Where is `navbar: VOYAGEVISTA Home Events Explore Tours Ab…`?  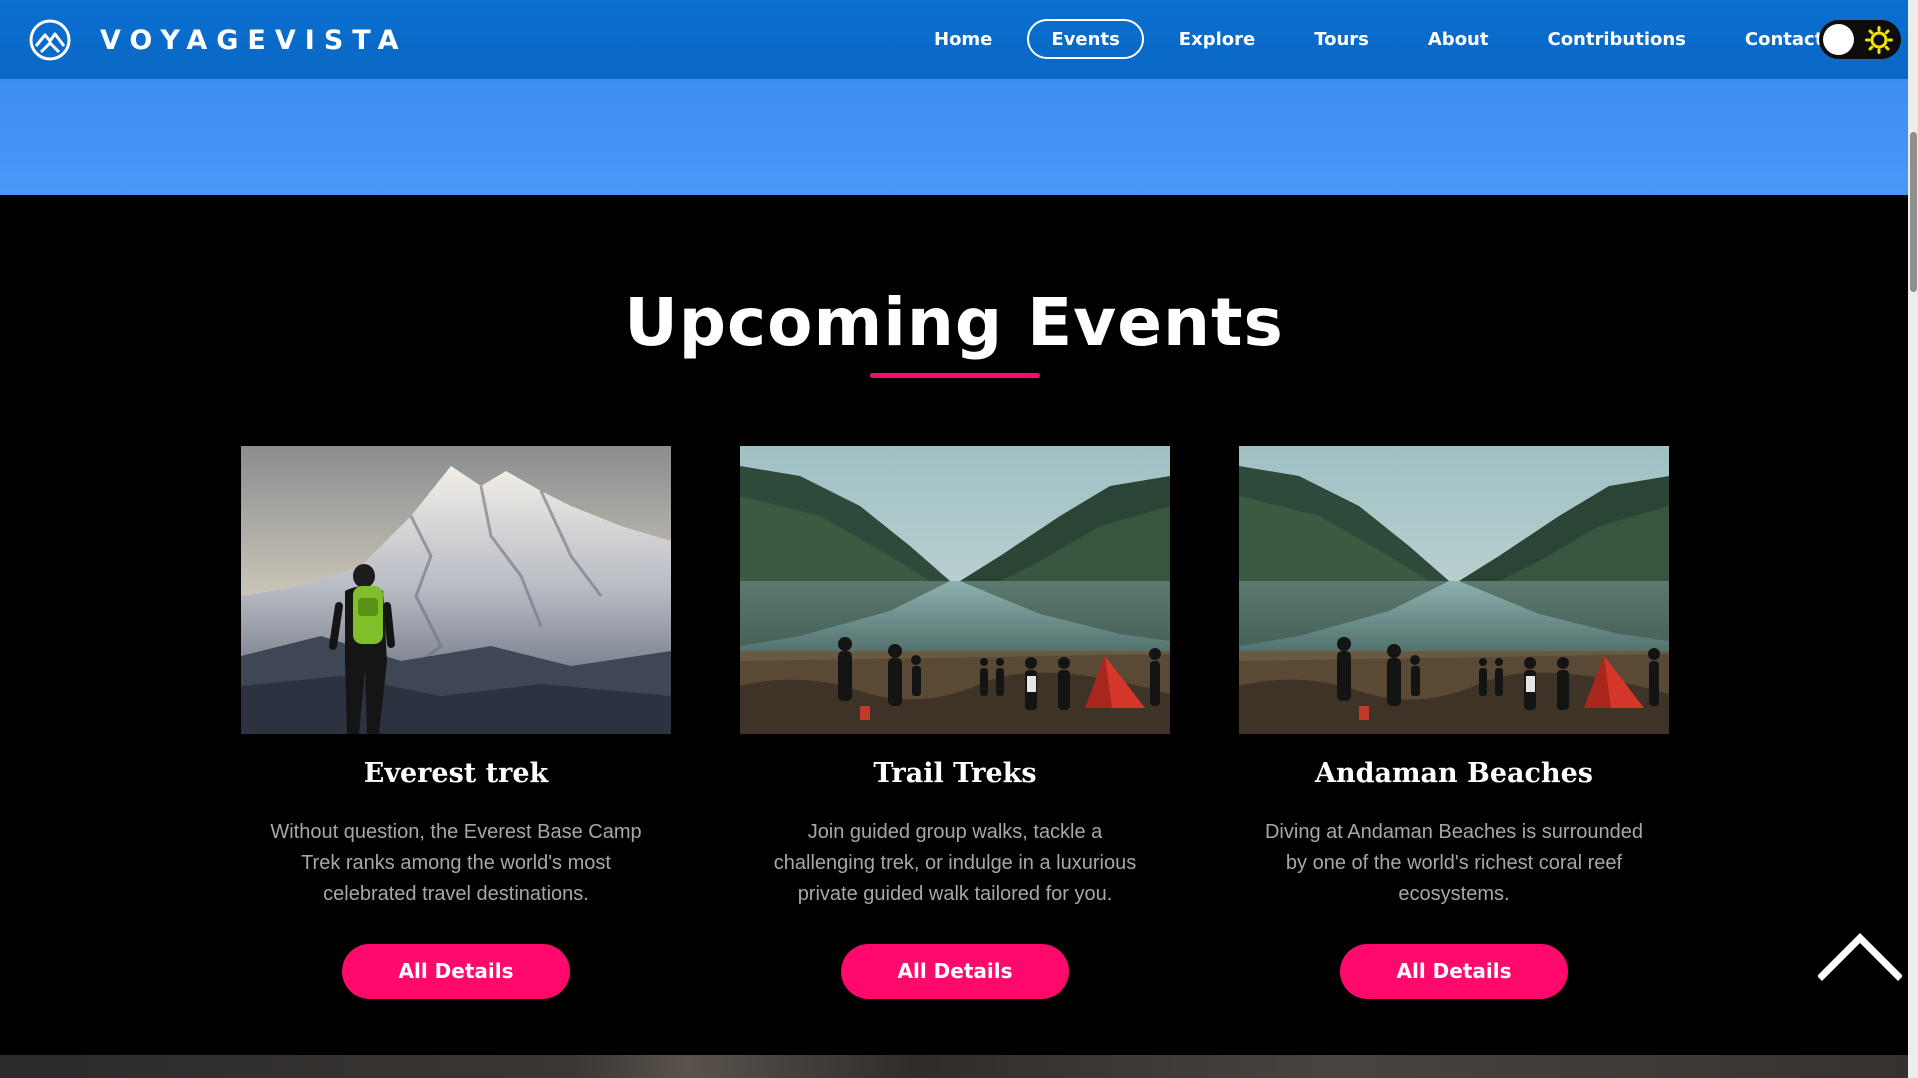
navbar: VOYAGEVISTA Home Events Explore Tours Ab… is located at coordinates (954, 39).